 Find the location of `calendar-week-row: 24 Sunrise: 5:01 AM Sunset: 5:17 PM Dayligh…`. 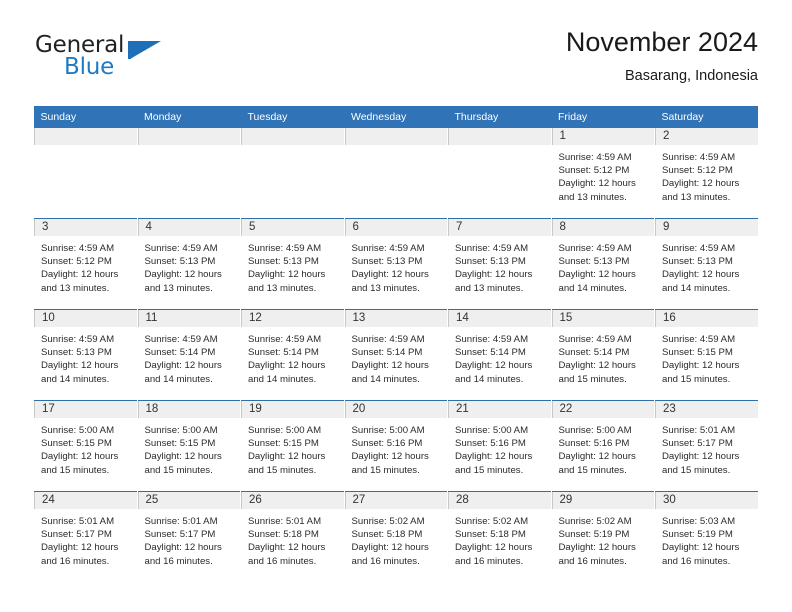

calendar-week-row: 24 Sunrise: 5:01 AM Sunset: 5:17 PM Dayligh… is located at coordinates (395, 536).